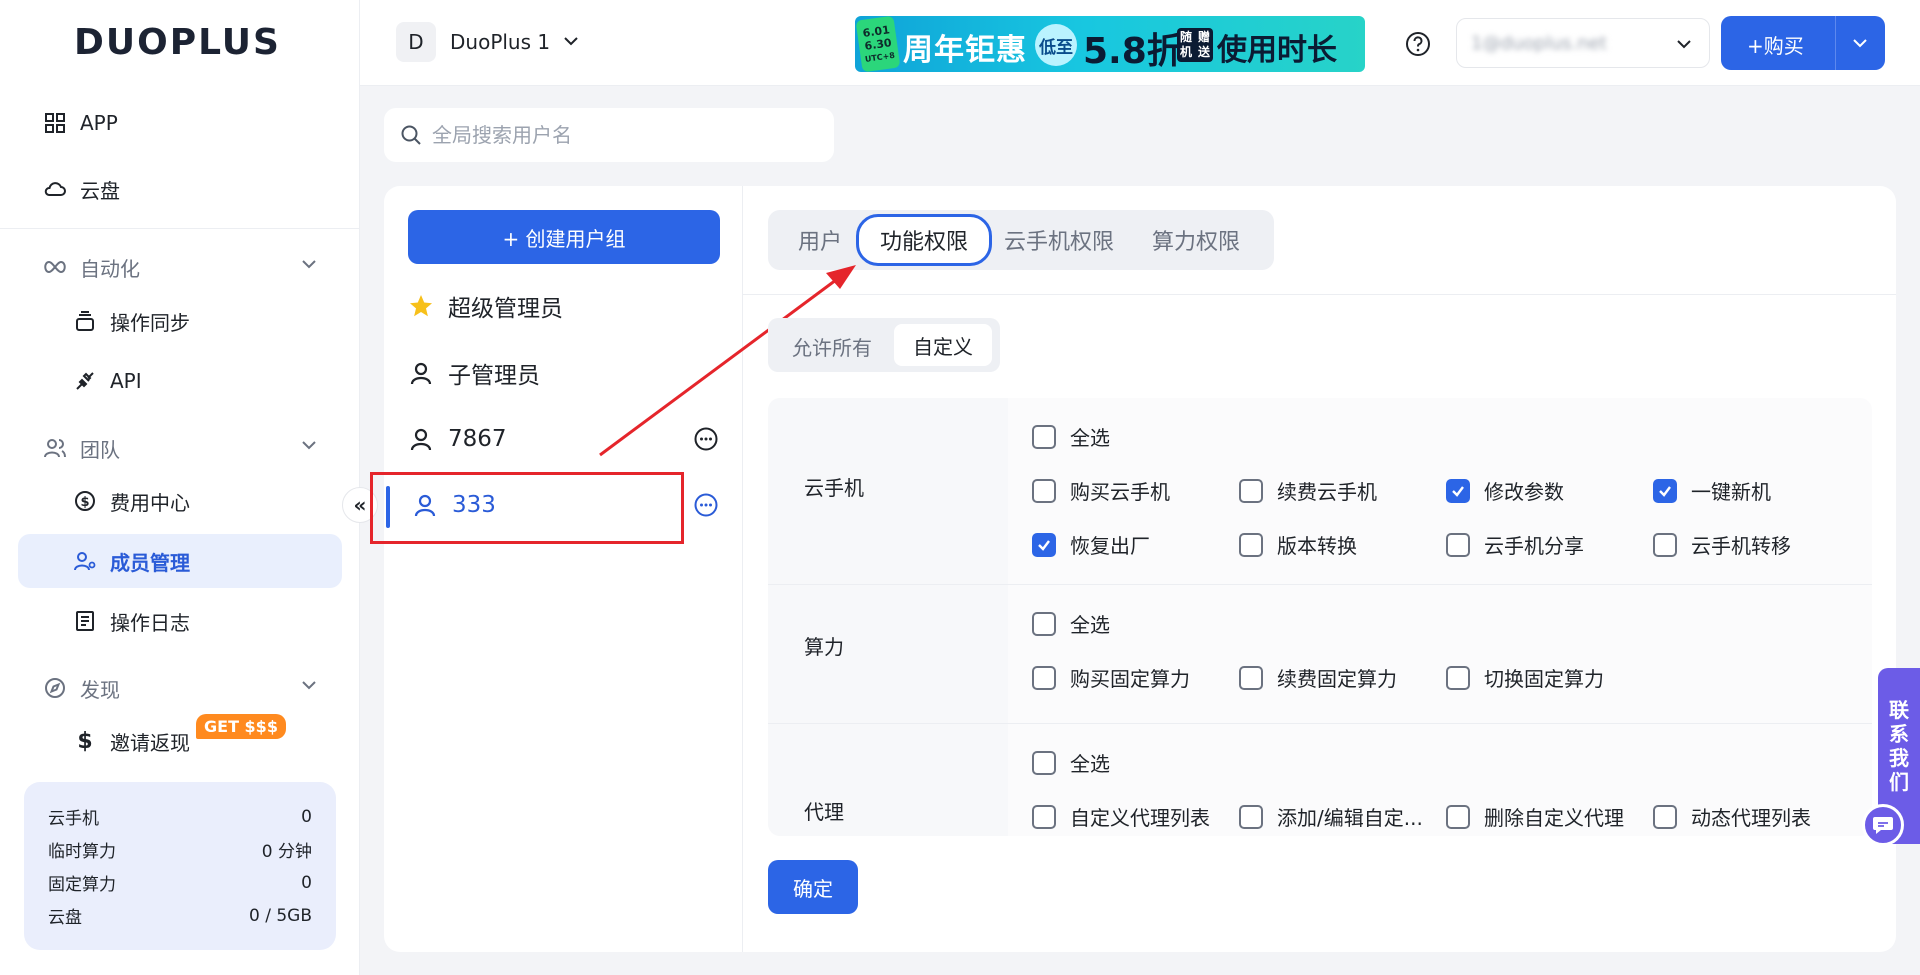 The height and width of the screenshot is (975, 1920). What do you see at coordinates (1298, 544) in the screenshot?
I see `checkbox-version-convert: 版本转换` at bounding box center [1298, 544].